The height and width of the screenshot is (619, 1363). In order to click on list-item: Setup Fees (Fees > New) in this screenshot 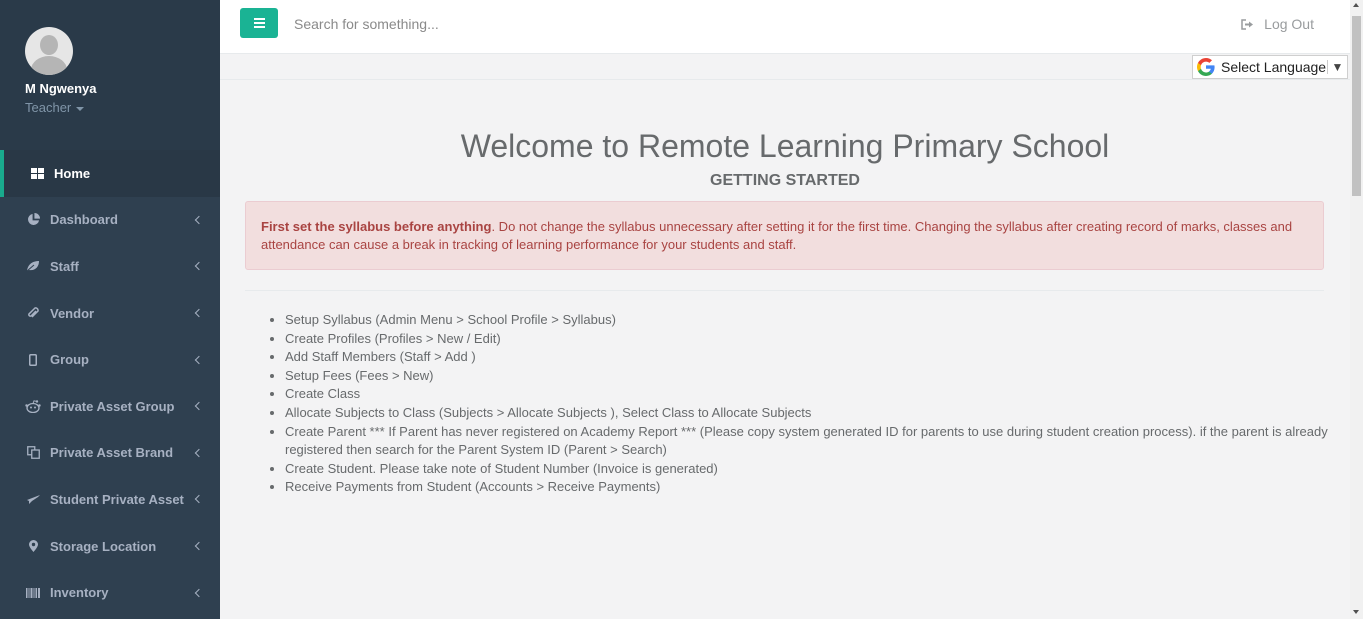, I will do `click(807, 376)`.